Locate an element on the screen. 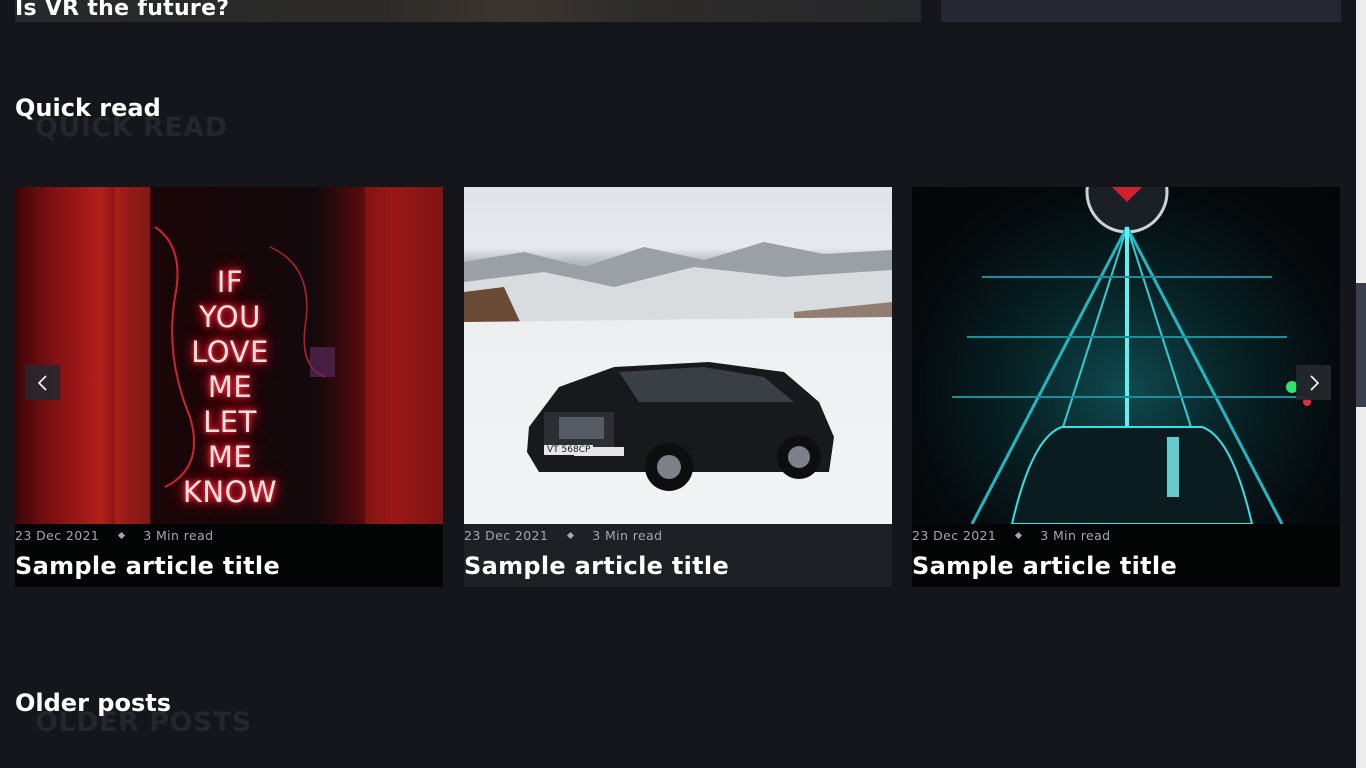 This screenshot has width=1366, height=768. neon-sign-line: LET is located at coordinates (230, 422).